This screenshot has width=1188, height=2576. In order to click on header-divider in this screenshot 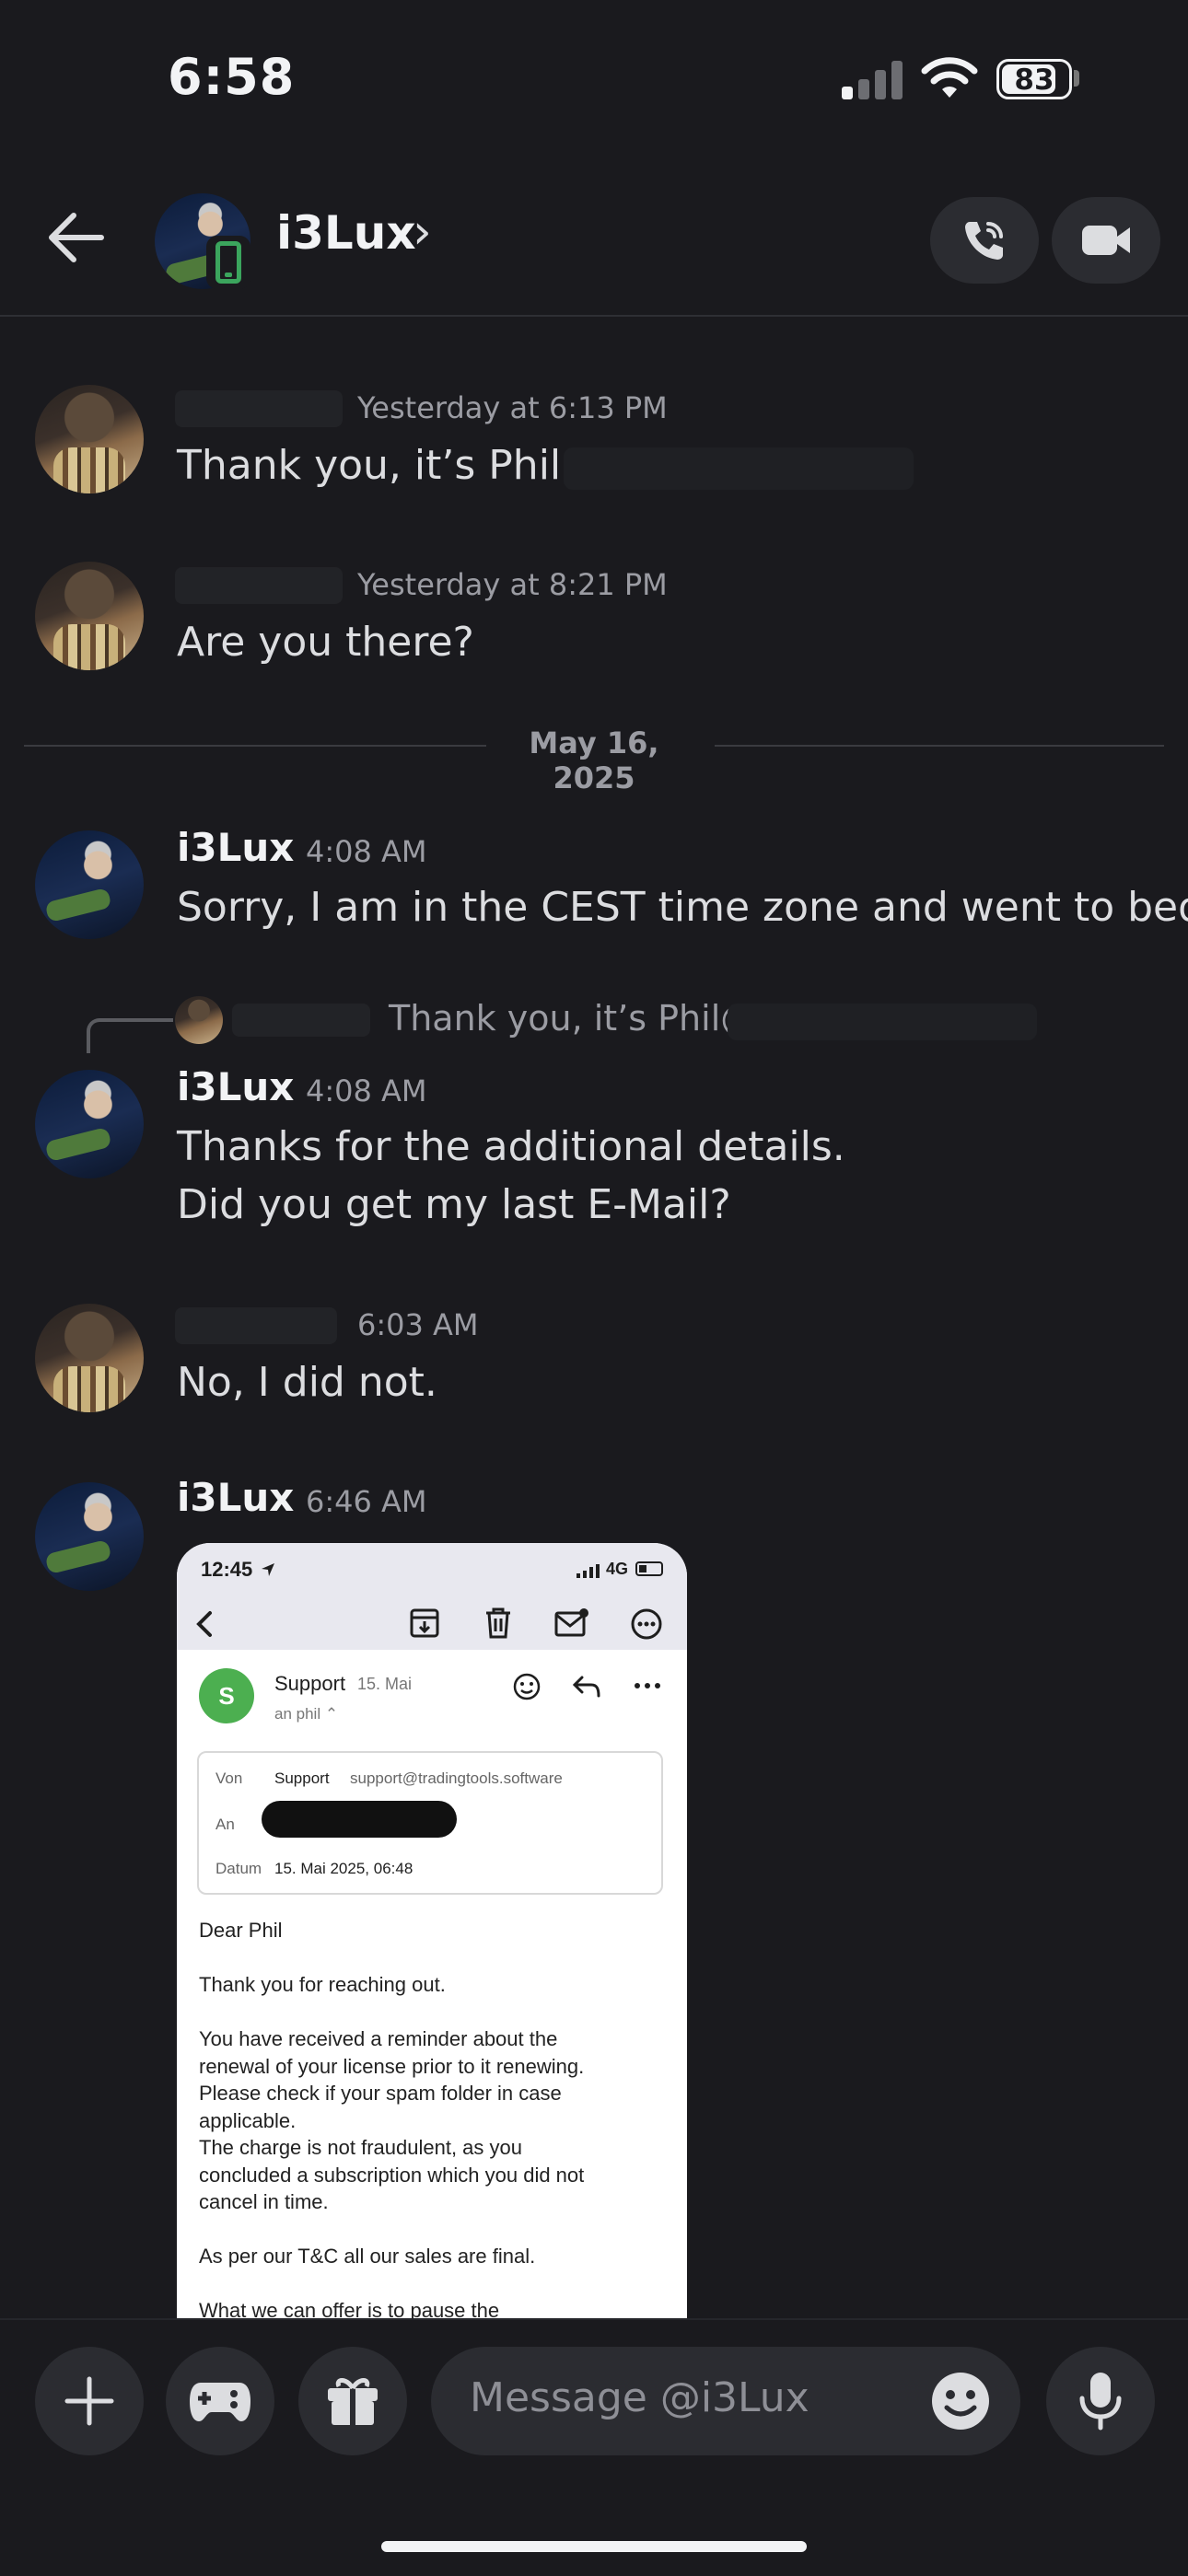, I will do `click(594, 316)`.